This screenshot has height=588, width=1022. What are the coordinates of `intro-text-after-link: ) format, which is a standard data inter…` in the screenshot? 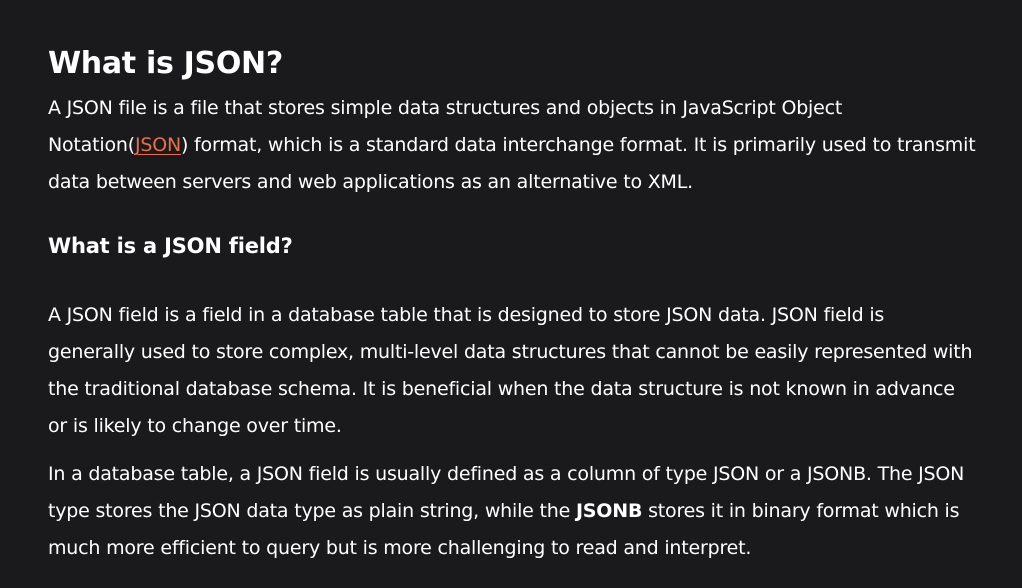 It's located at (512, 163).